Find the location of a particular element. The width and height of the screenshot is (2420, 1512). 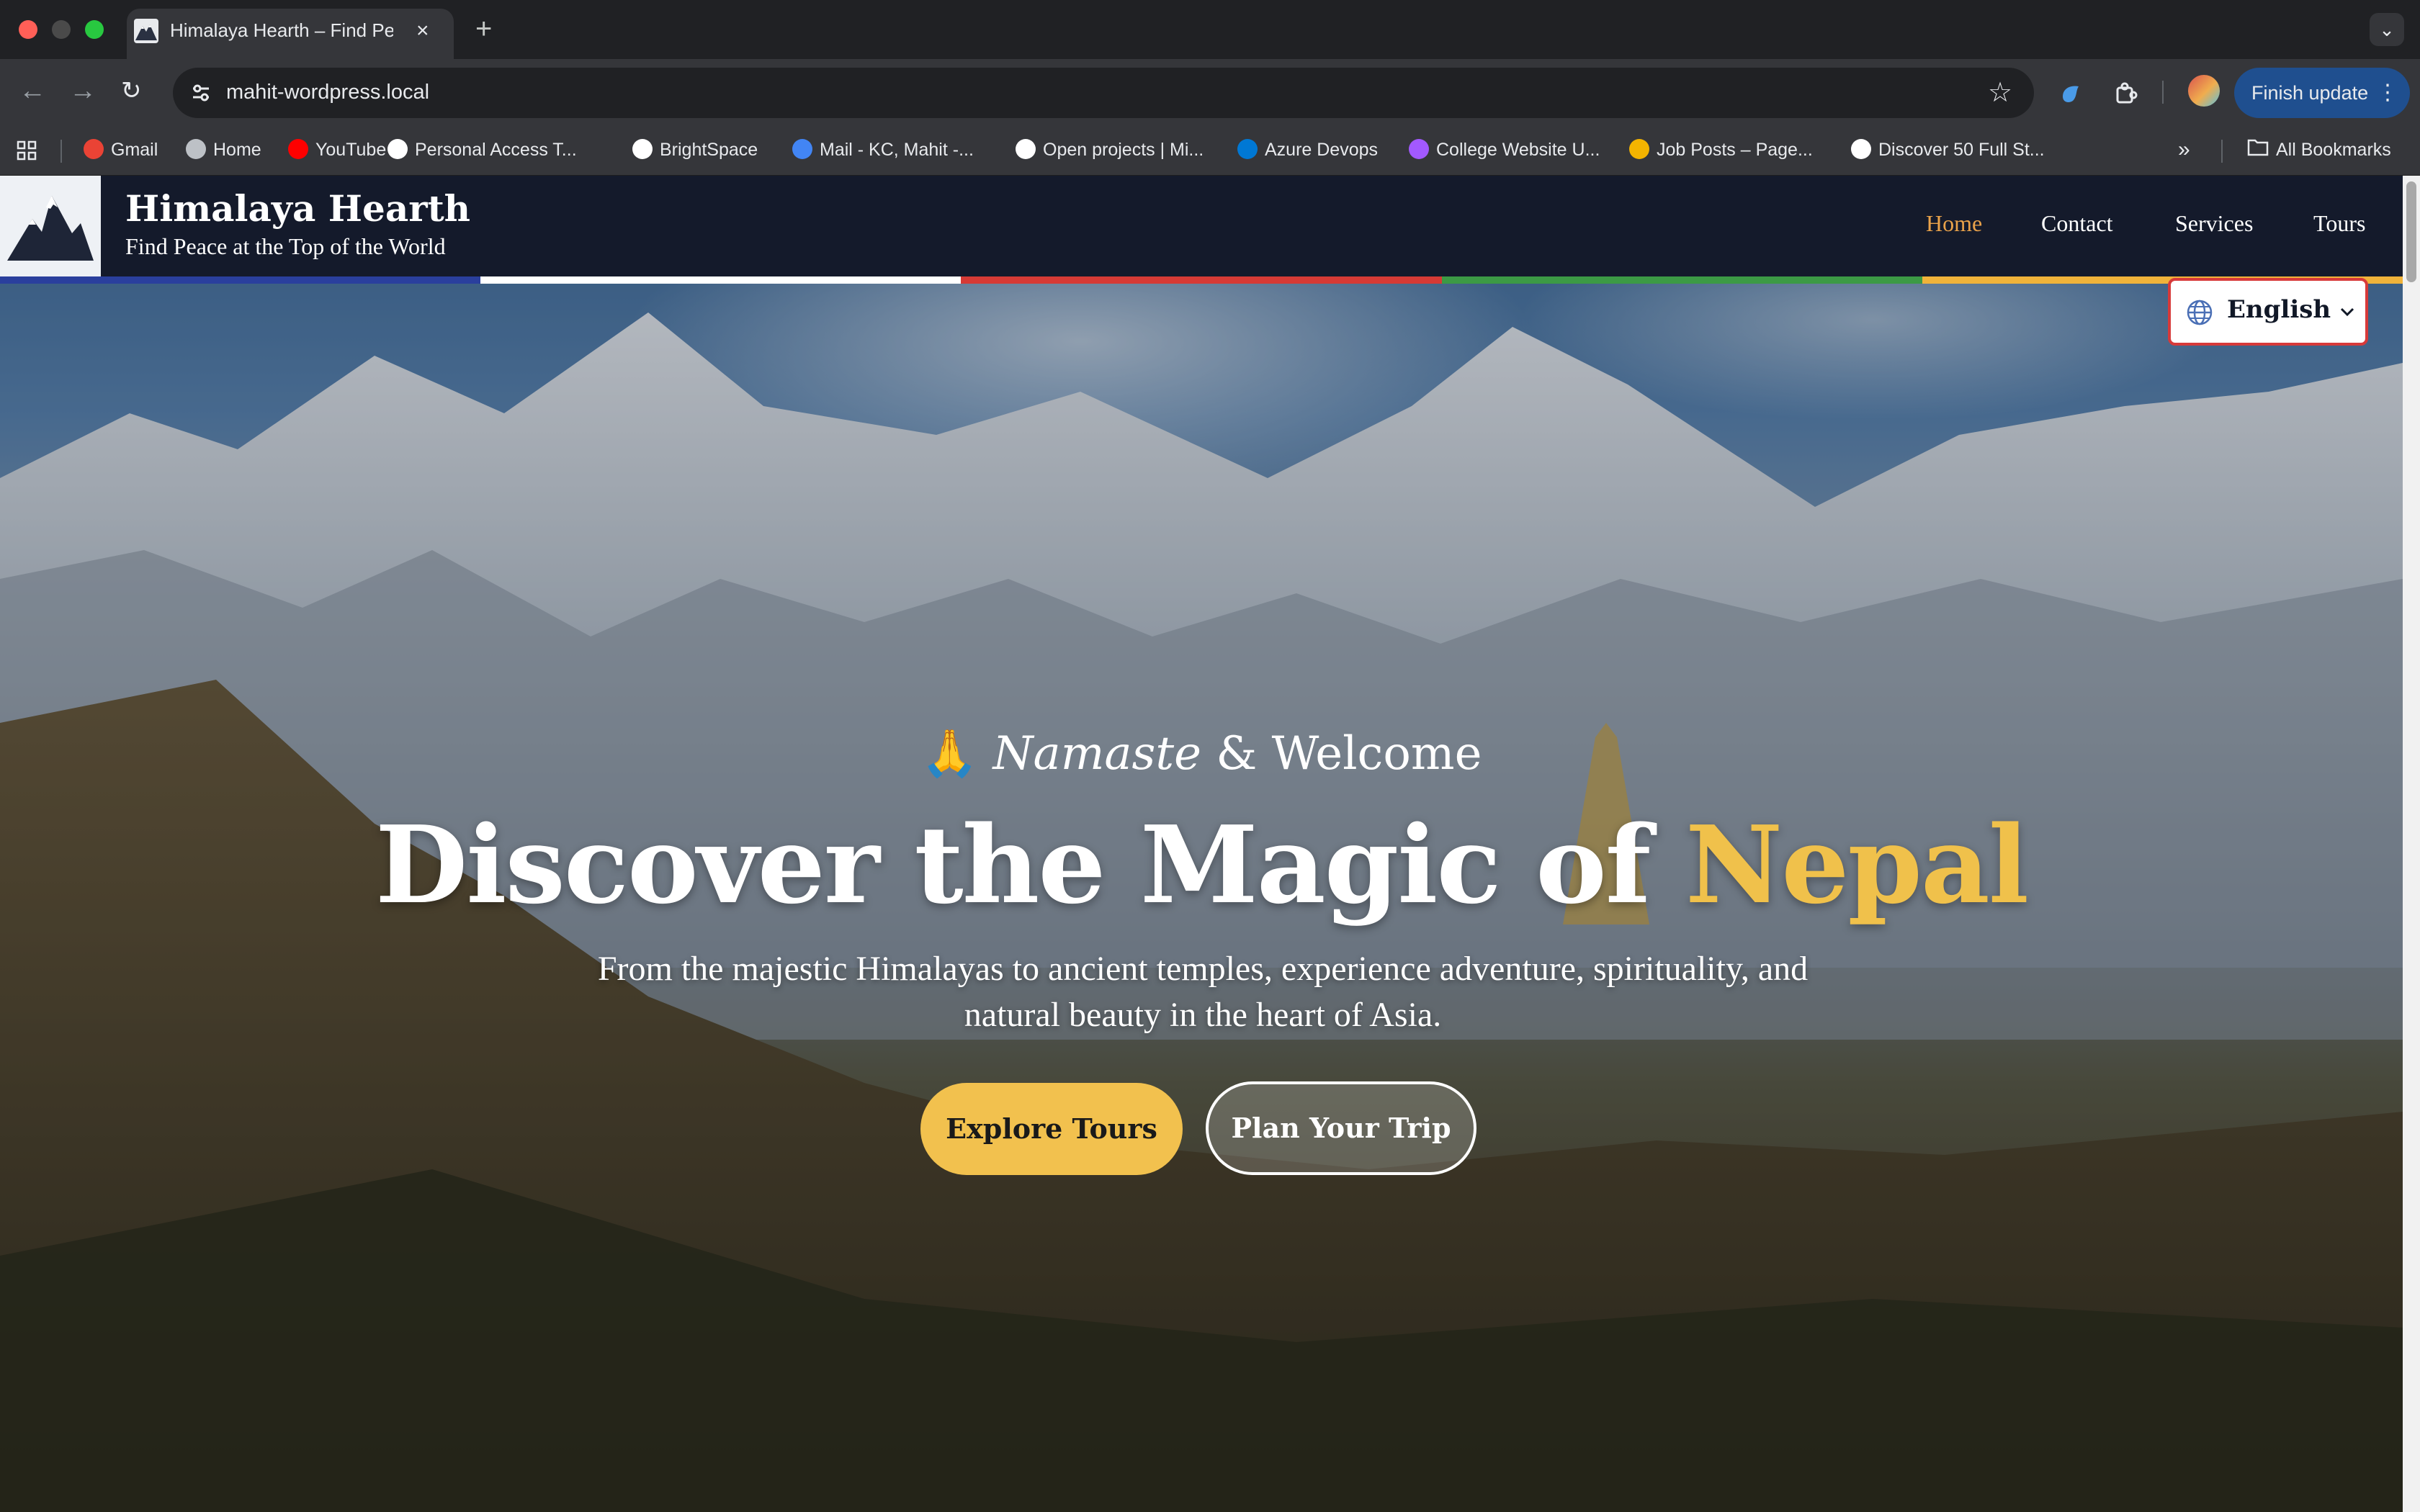

forward-arrow-icon: → is located at coordinates (83, 91).